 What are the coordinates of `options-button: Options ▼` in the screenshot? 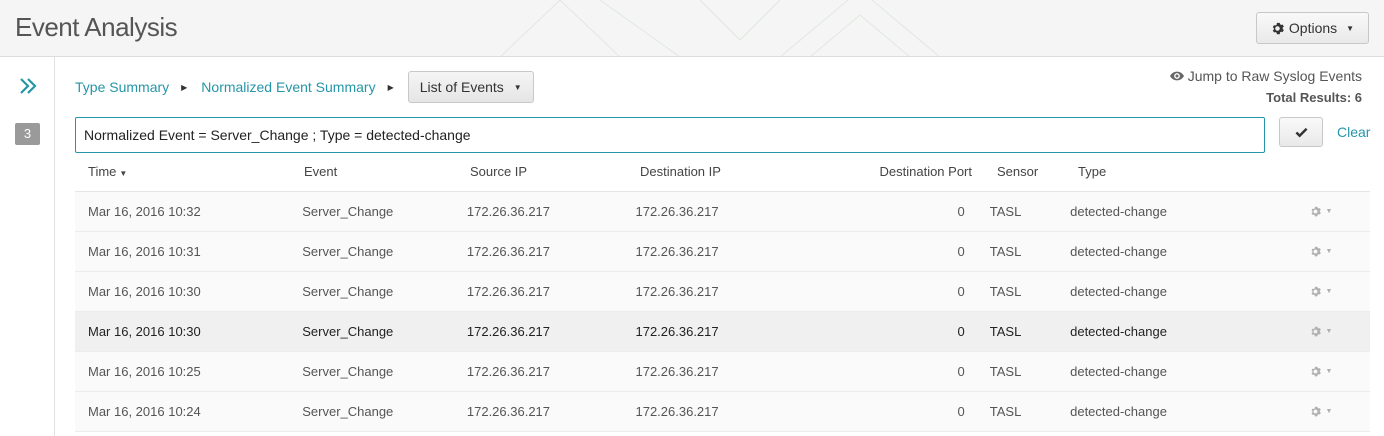 It's located at (1312, 28).